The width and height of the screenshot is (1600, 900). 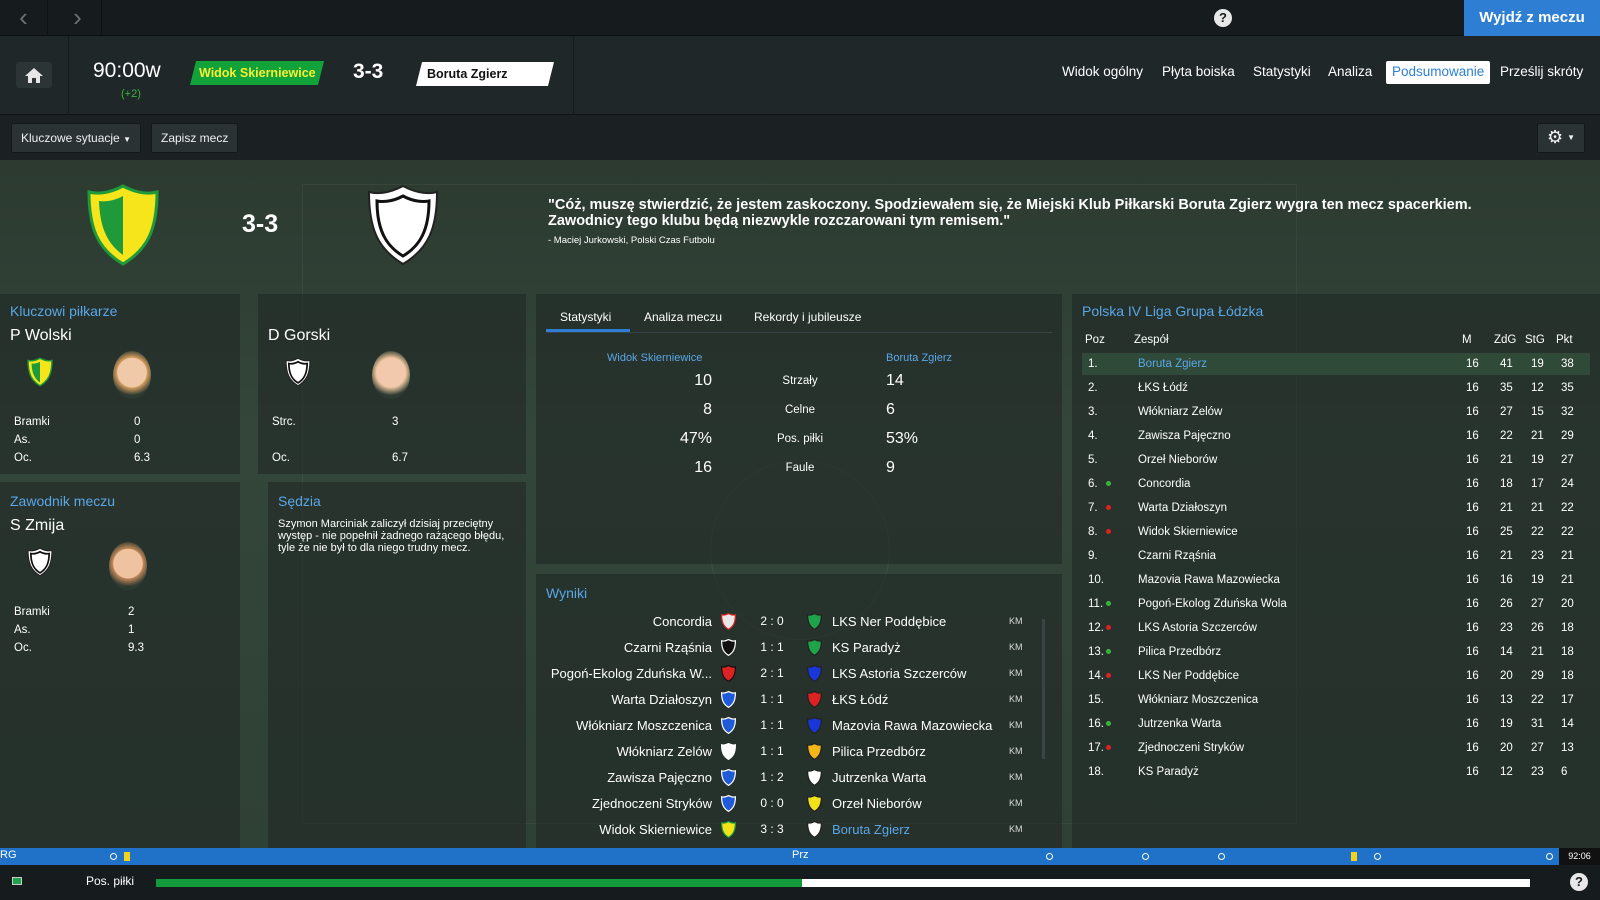 What do you see at coordinates (585, 317) in the screenshot?
I see `tab-stats: Statystyki` at bounding box center [585, 317].